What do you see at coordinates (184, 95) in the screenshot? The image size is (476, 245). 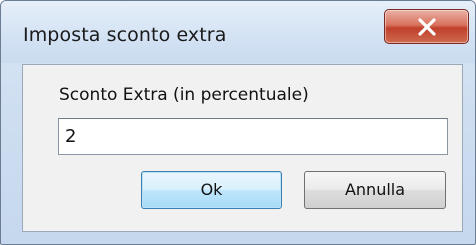 I see `discount-label: Sconto Extra (in percentuale)` at bounding box center [184, 95].